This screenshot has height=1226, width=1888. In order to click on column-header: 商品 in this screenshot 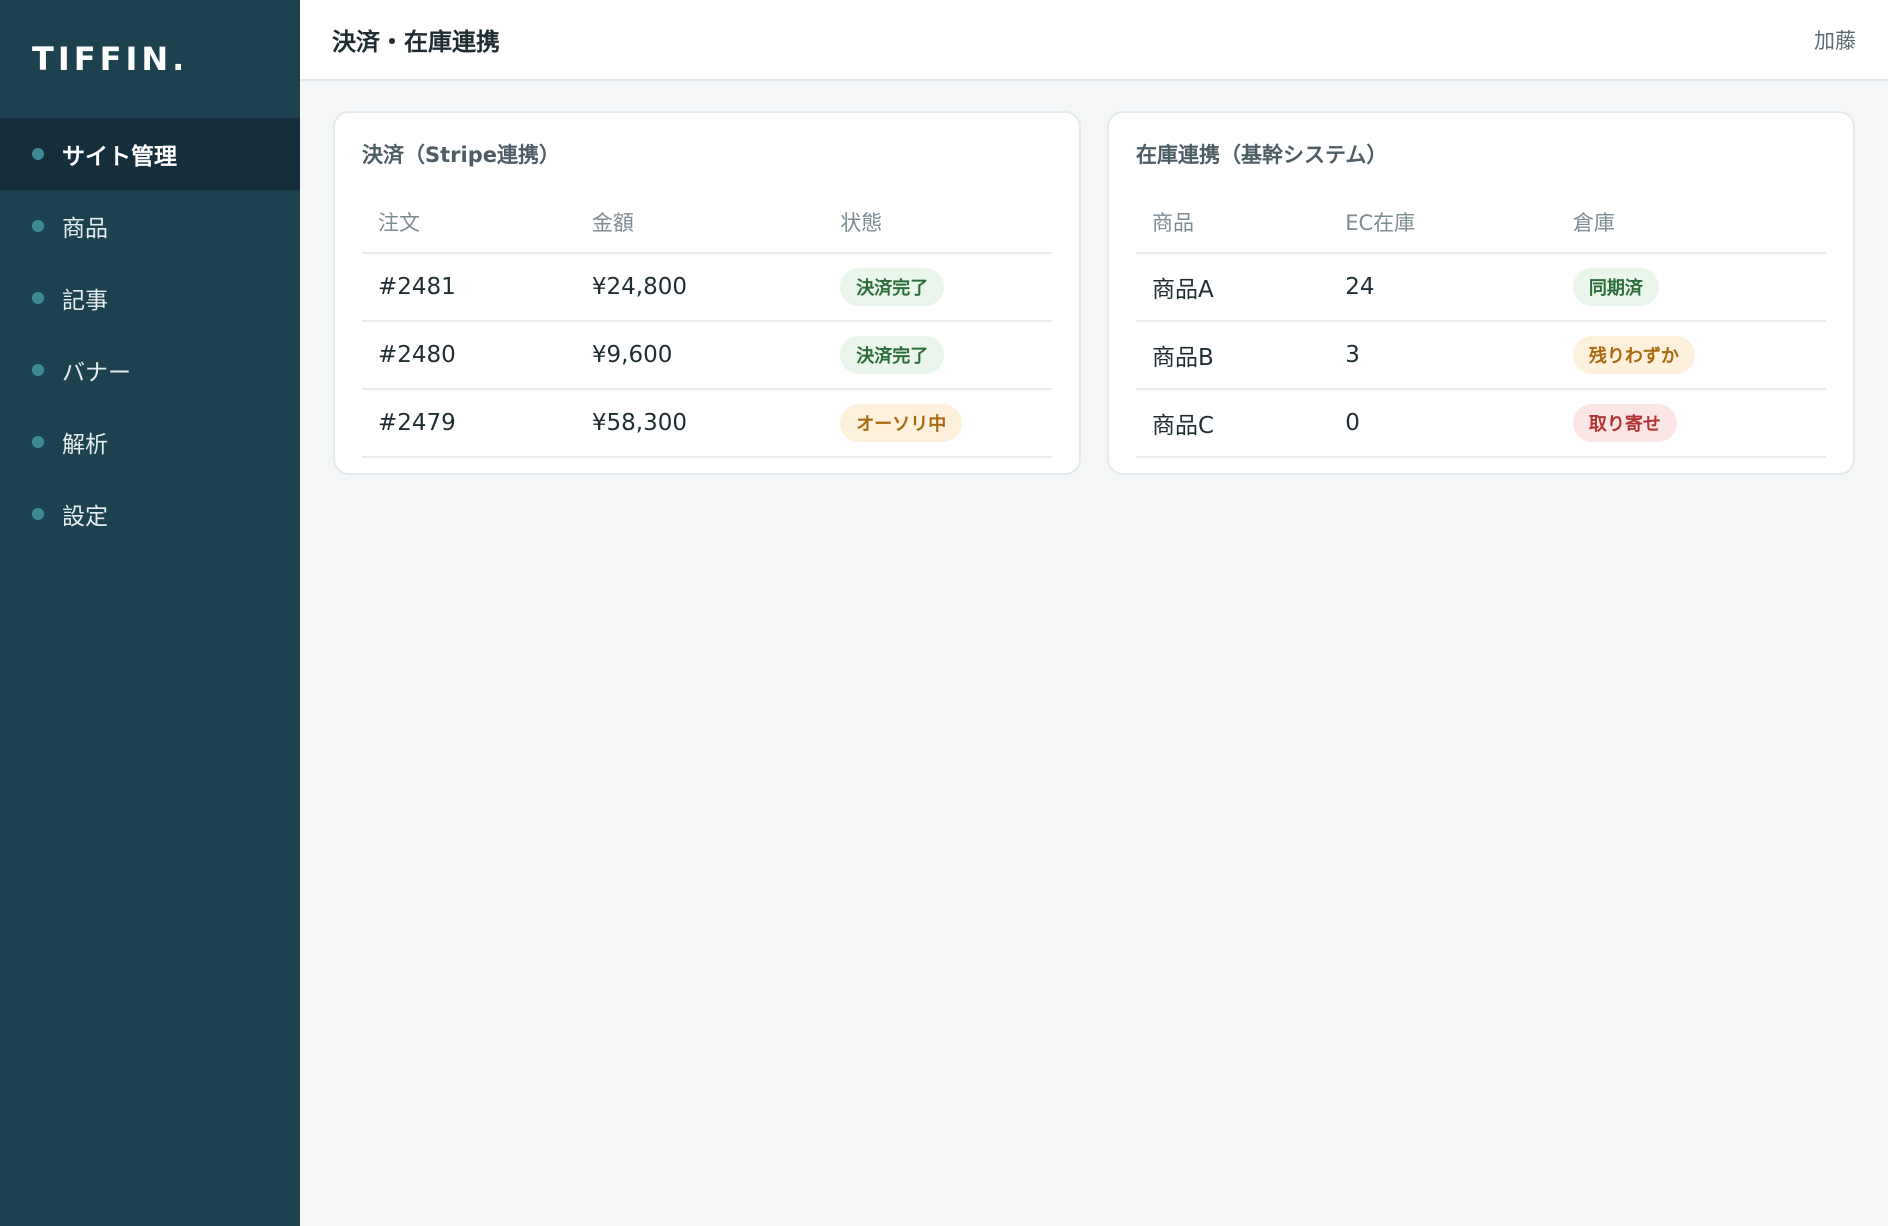, I will do `click(1233, 222)`.